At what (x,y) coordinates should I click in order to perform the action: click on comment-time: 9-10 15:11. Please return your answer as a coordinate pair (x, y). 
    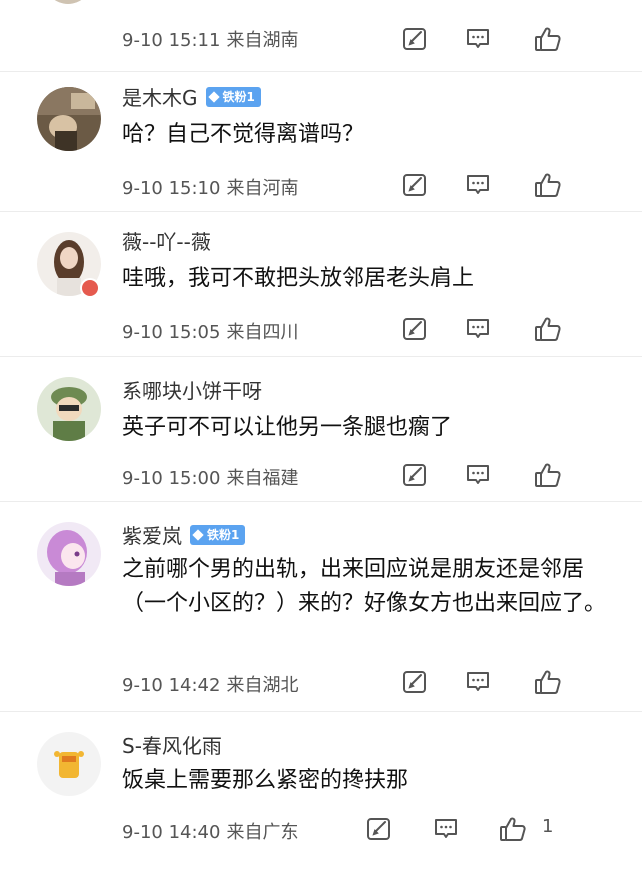
    Looking at the image, I should click on (171, 40).